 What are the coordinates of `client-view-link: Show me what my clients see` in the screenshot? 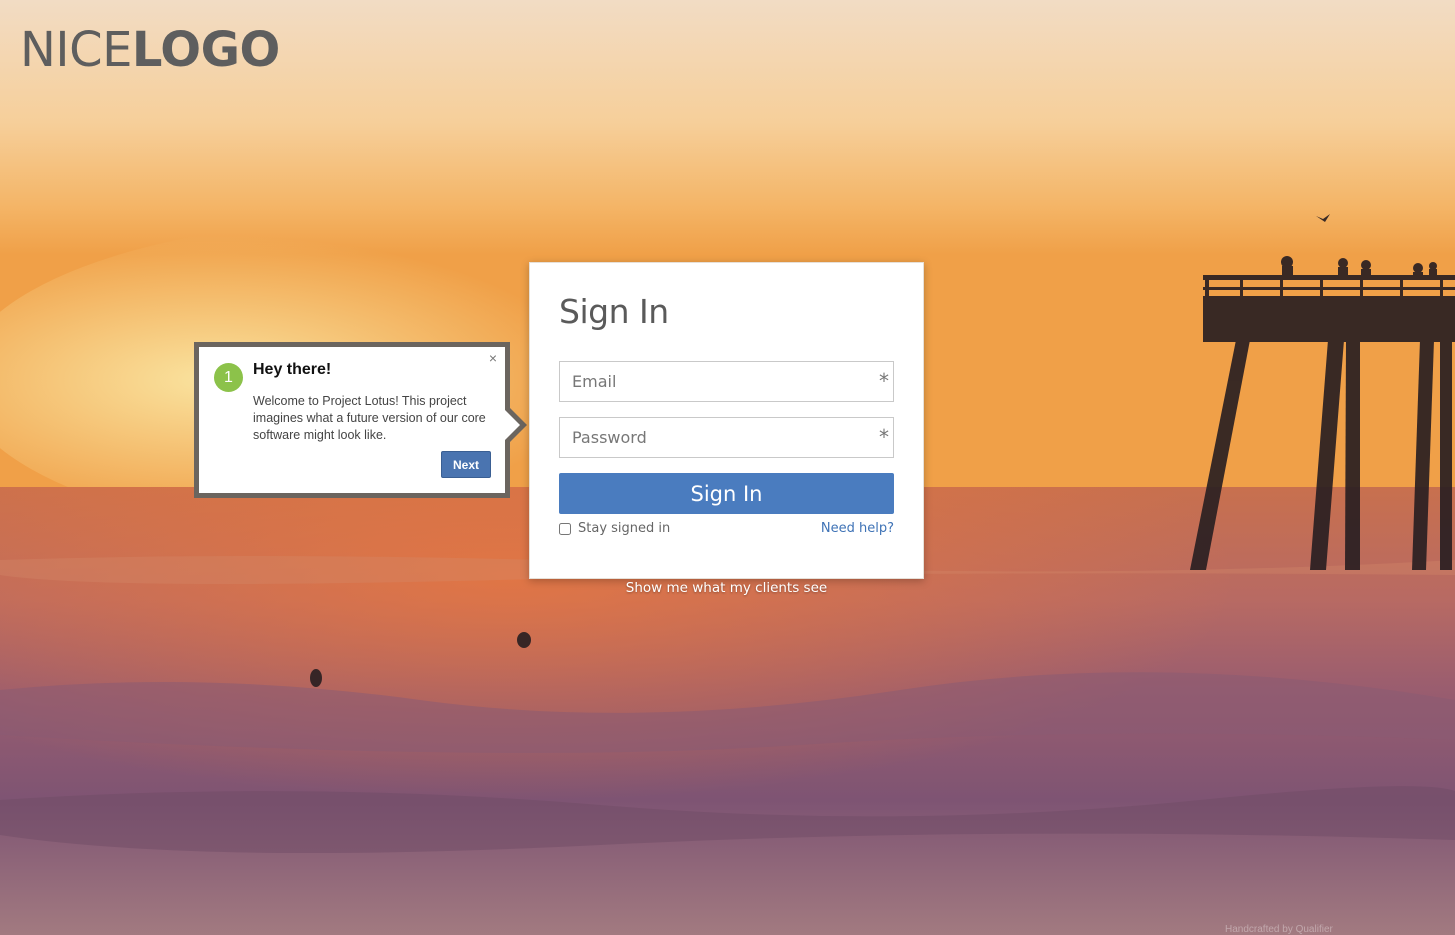 It's located at (726, 588).